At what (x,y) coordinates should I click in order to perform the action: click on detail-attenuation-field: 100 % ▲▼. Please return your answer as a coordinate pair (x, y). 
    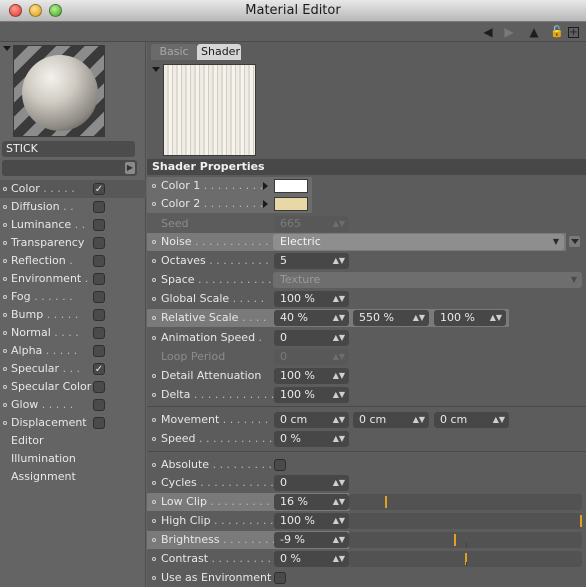
    Looking at the image, I should click on (311, 376).